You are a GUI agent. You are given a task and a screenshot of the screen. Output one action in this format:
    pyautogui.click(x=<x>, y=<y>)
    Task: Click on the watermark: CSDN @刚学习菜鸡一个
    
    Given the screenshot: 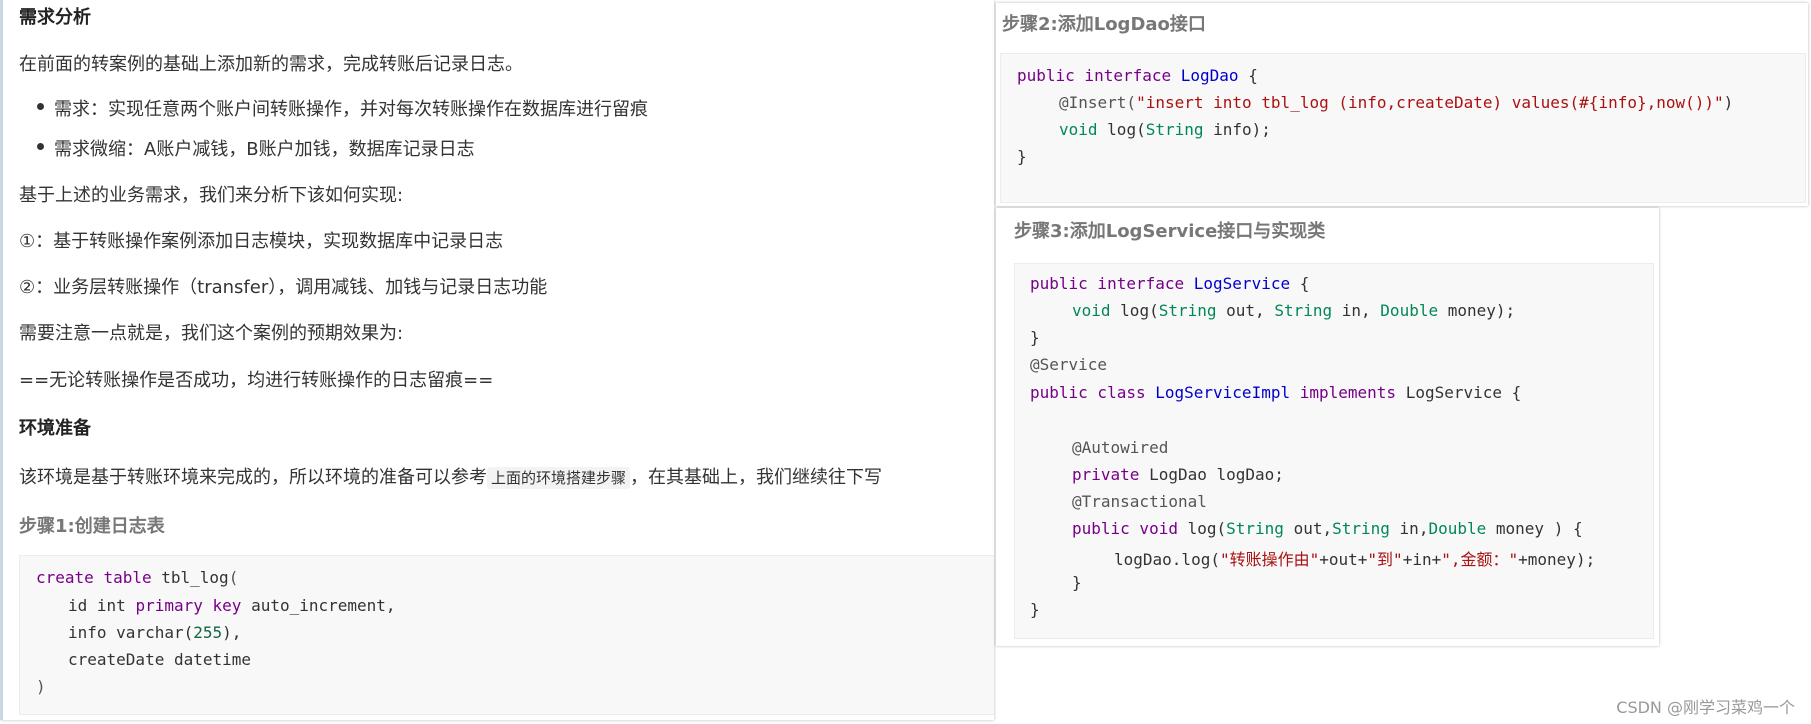 What is the action you would take?
    pyautogui.click(x=1705, y=707)
    